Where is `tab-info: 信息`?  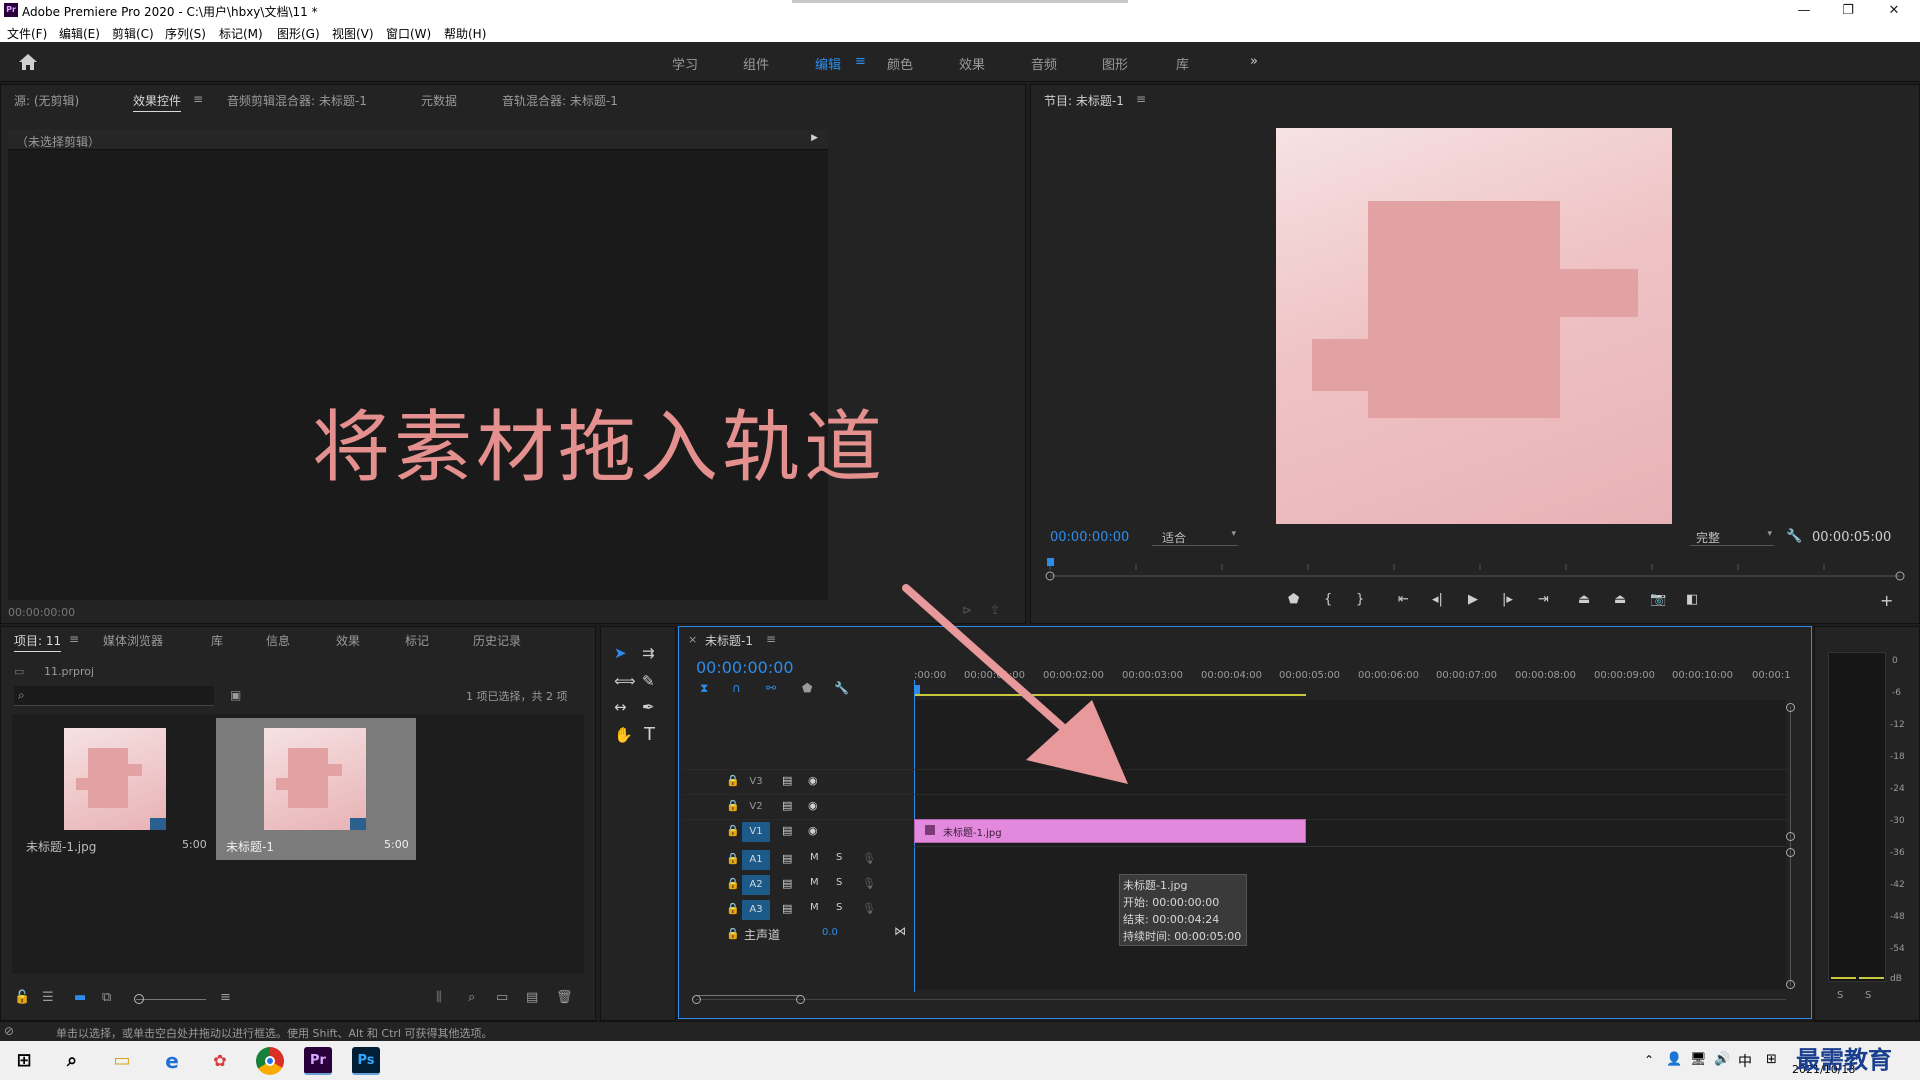 tab-info: 信息 is located at coordinates (278, 640).